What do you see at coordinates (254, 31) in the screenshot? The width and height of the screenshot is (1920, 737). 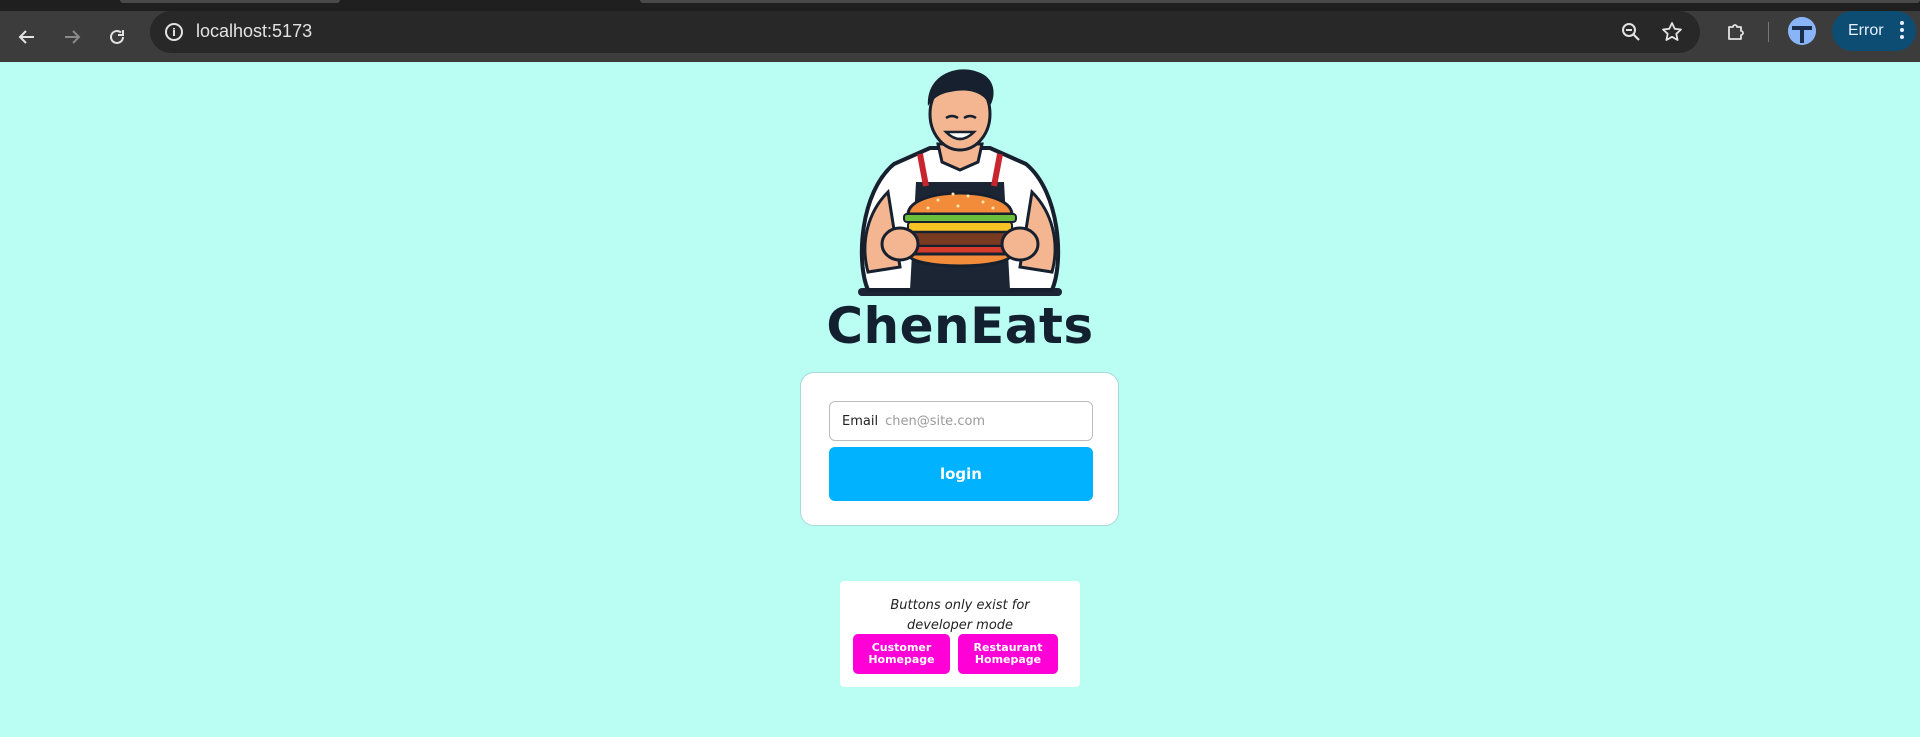 I see `url-text: localhost:5173` at bounding box center [254, 31].